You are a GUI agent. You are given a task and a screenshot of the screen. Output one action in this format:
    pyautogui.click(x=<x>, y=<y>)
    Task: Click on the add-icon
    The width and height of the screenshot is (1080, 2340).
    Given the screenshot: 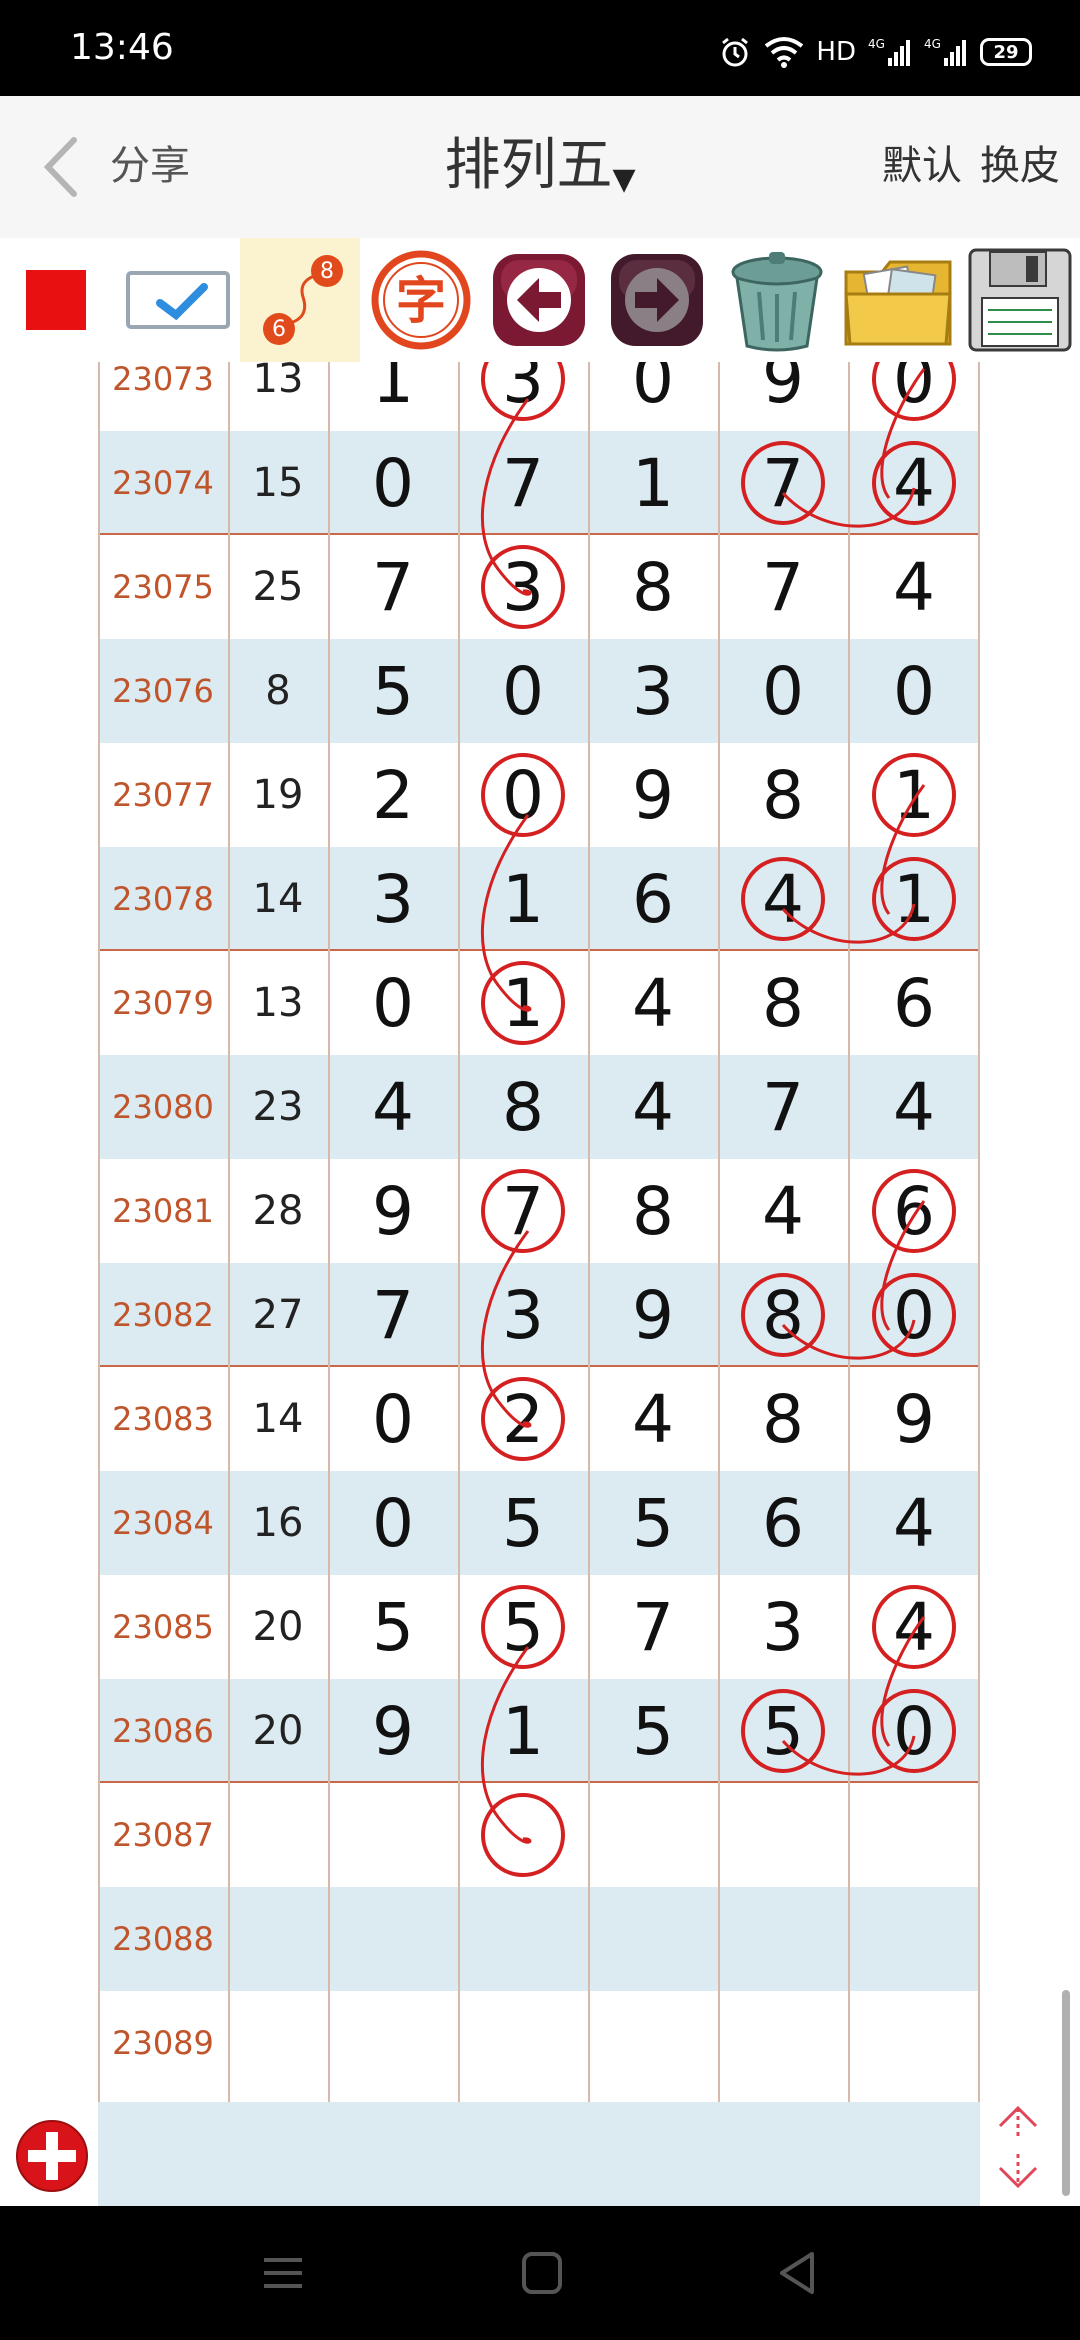 What is the action you would take?
    pyautogui.click(x=52, y=2156)
    